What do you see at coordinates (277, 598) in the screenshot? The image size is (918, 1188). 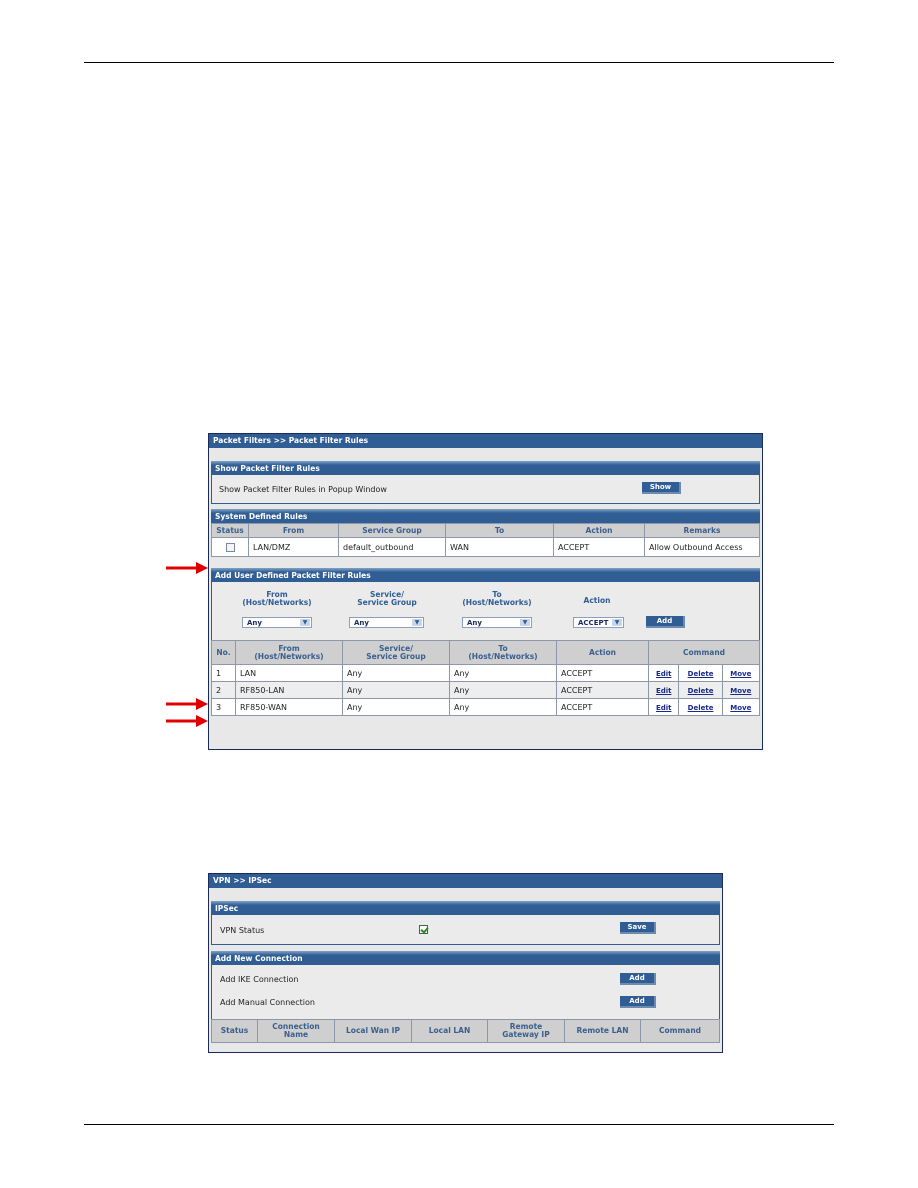 I see `from-label: From (Host/Networks)` at bounding box center [277, 598].